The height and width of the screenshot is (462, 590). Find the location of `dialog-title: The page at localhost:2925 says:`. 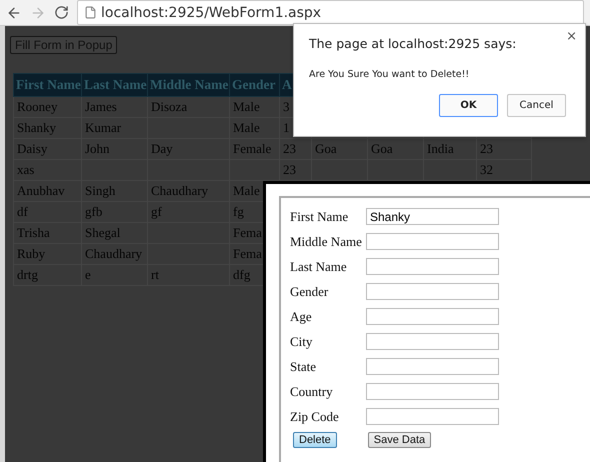

dialog-title: The page at localhost:2925 says: is located at coordinates (413, 43).